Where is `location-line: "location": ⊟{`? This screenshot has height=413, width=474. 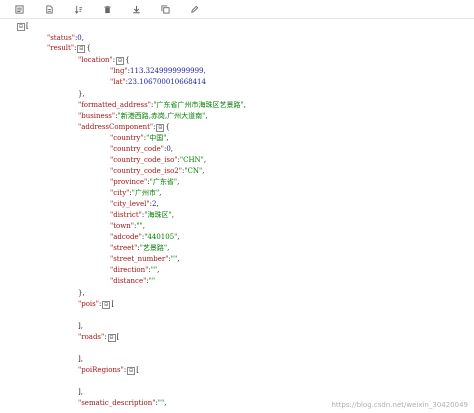 location-line: "location": ⊟{ is located at coordinates (104, 60).